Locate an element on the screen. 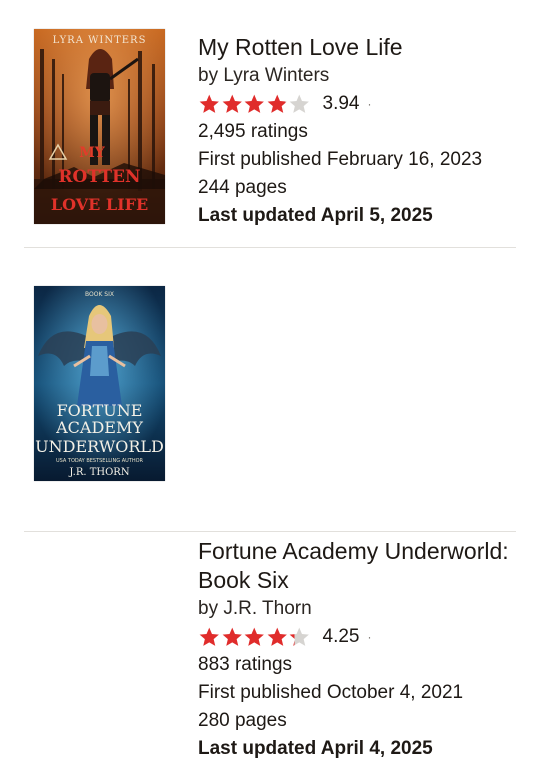  cover-series-text: BOOK SIX is located at coordinates (99, 294).